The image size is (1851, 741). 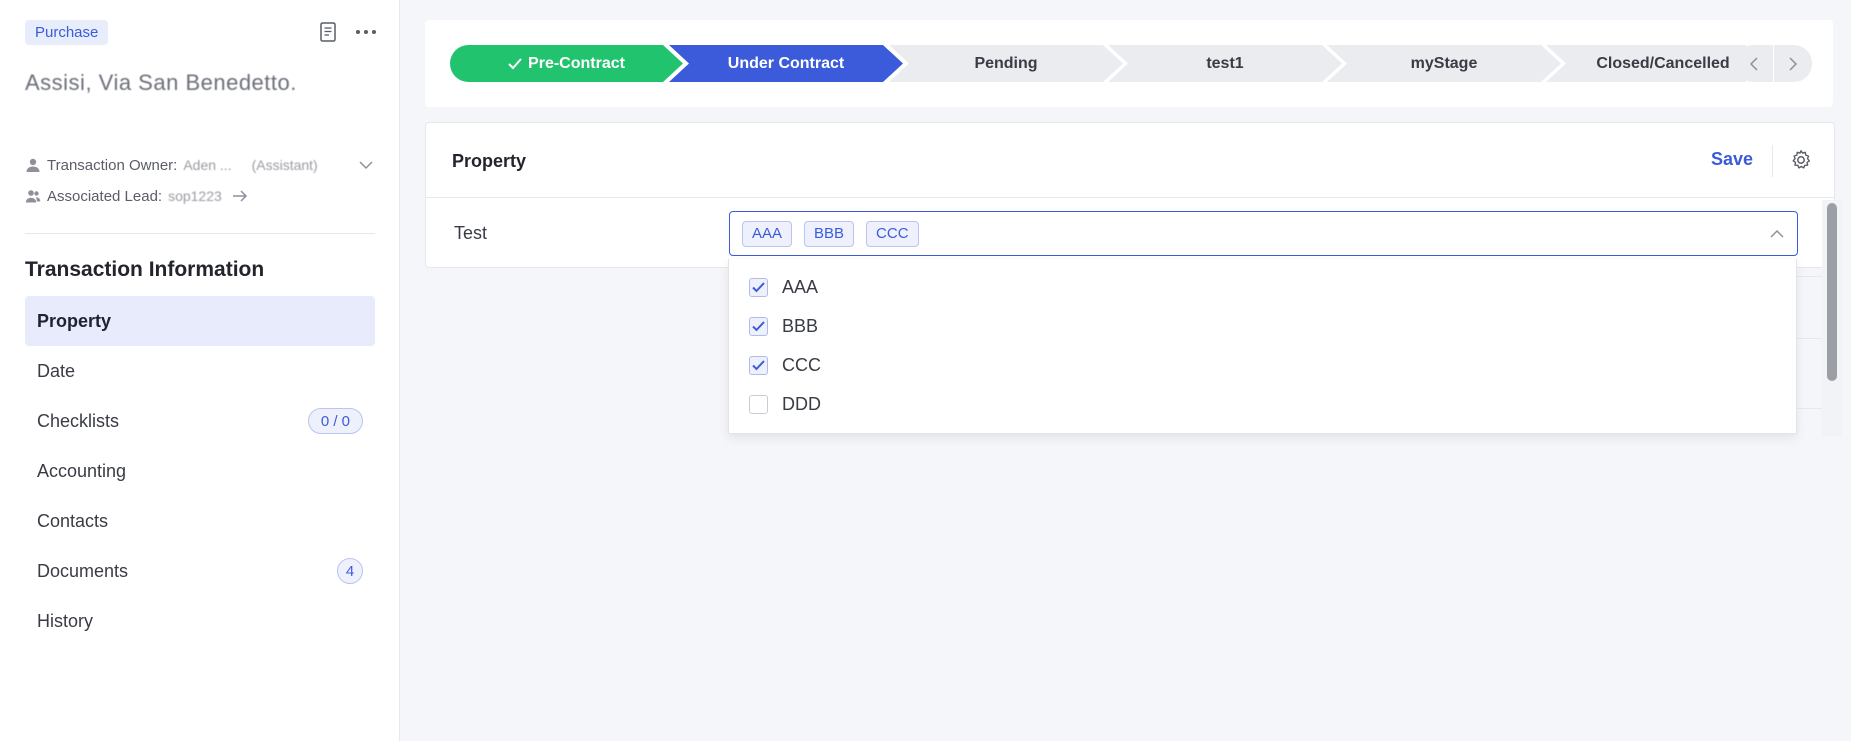 I want to click on stage-label: test1, so click(x=1225, y=63).